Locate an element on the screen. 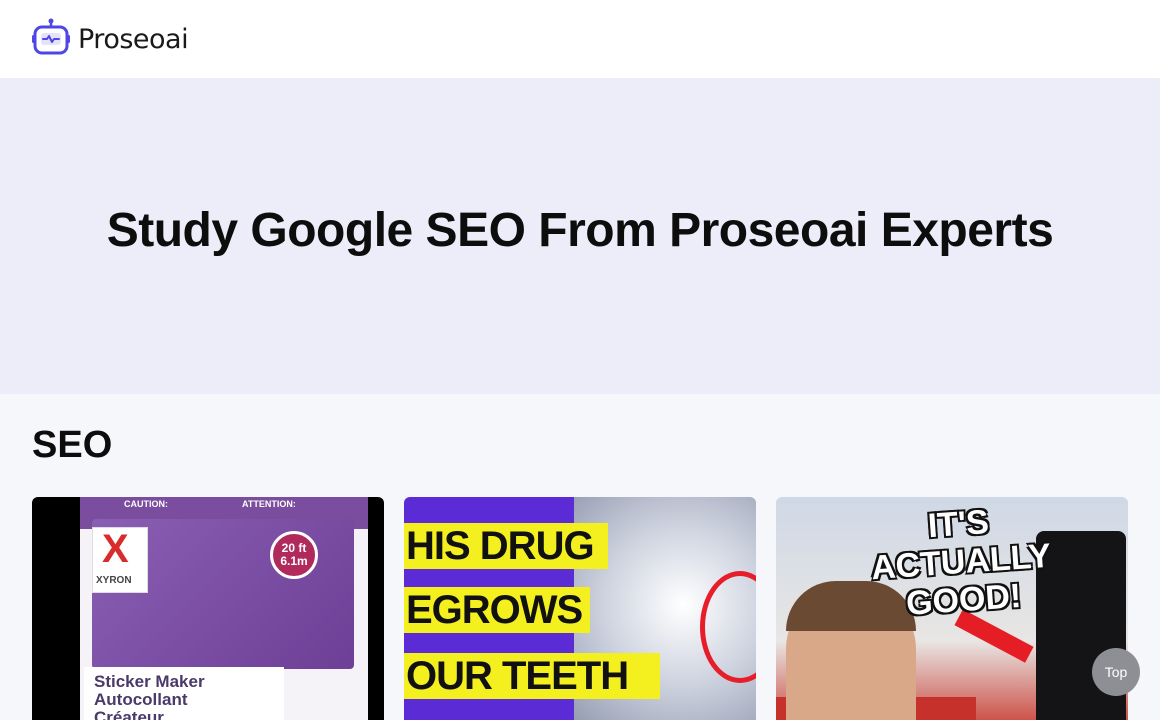  thumbnail-text-line: Autocollant is located at coordinates (141, 699).